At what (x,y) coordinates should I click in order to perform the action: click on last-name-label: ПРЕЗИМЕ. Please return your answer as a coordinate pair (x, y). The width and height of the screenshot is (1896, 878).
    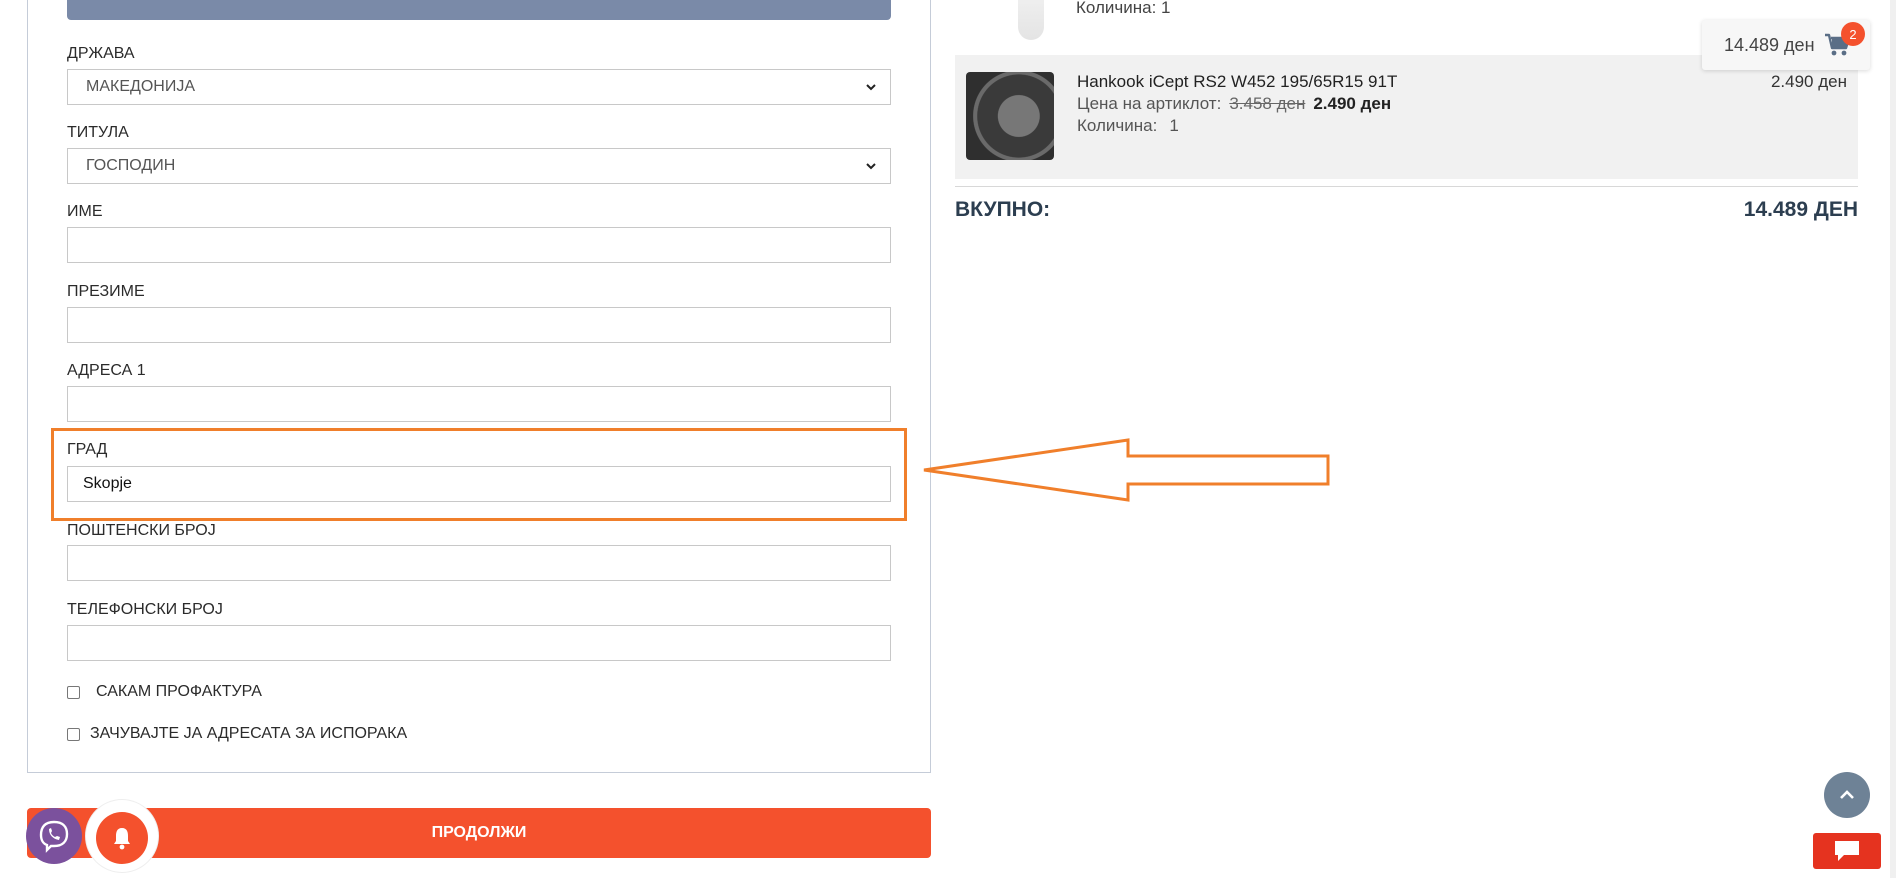
    Looking at the image, I should click on (106, 291).